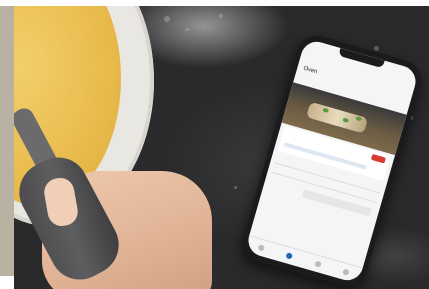 Image resolution: width=429 pixels, height=289 pixels. Describe the element at coordinates (303, 259) in the screenshot. I see `bottom-tab-bar` at that location.